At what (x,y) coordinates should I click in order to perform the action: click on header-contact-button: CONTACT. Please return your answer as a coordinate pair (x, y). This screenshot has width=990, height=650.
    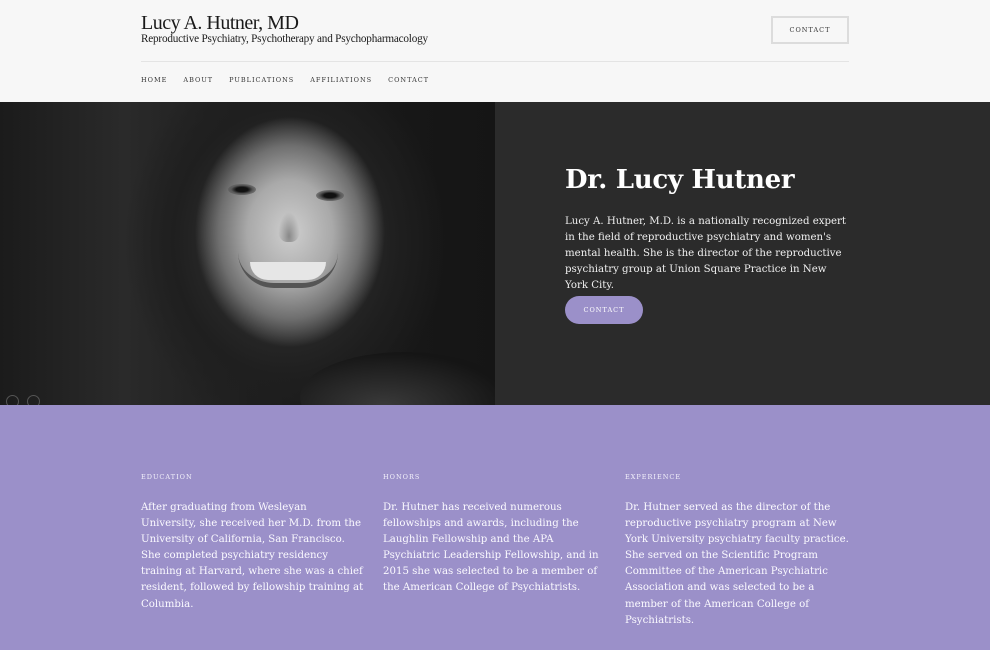
    Looking at the image, I should click on (810, 30).